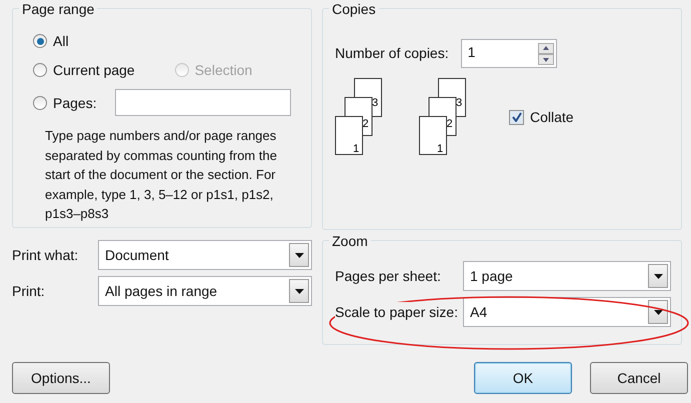 Image resolution: width=691 pixels, height=403 pixels. What do you see at coordinates (94, 70) in the screenshot?
I see `radio-label: Current page` at bounding box center [94, 70].